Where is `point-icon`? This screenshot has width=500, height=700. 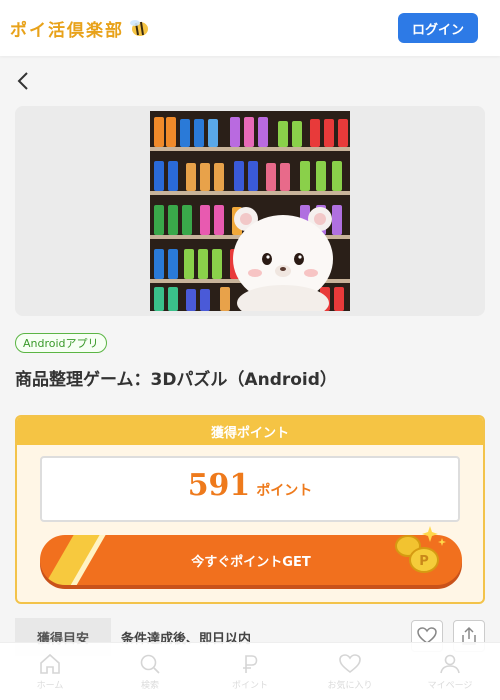 point-icon is located at coordinates (250, 664).